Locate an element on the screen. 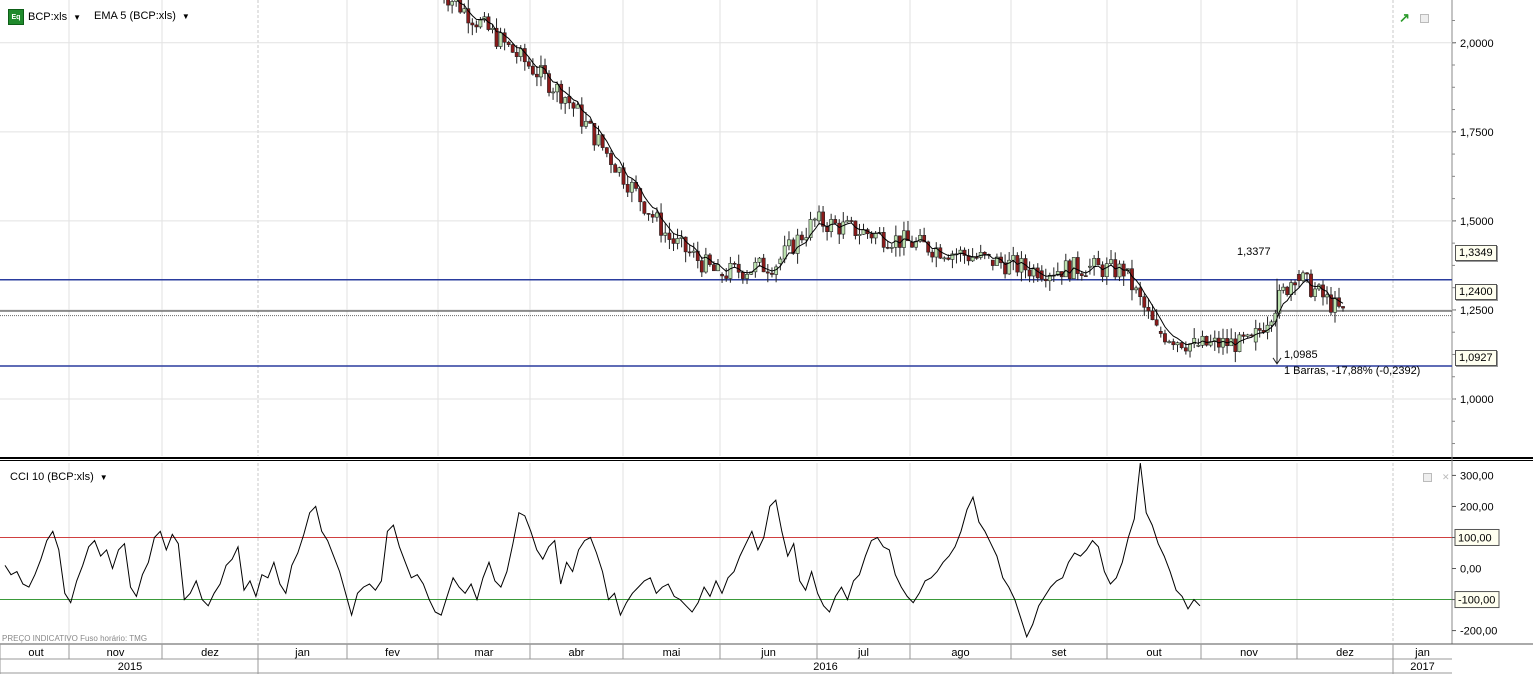 Image resolution: width=1533 pixels, height=674 pixels. year-label: 2017 is located at coordinates (1422, 667).